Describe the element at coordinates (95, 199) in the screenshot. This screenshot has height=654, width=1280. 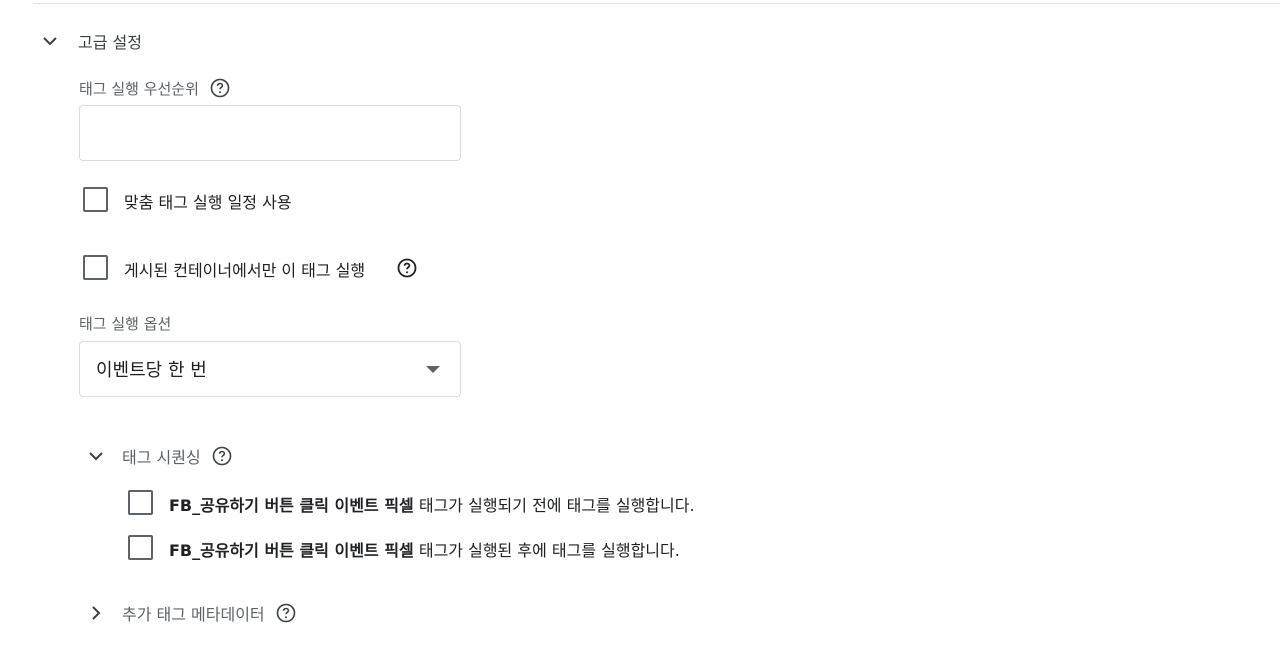
I see `custom-schedule-checkbox` at that location.